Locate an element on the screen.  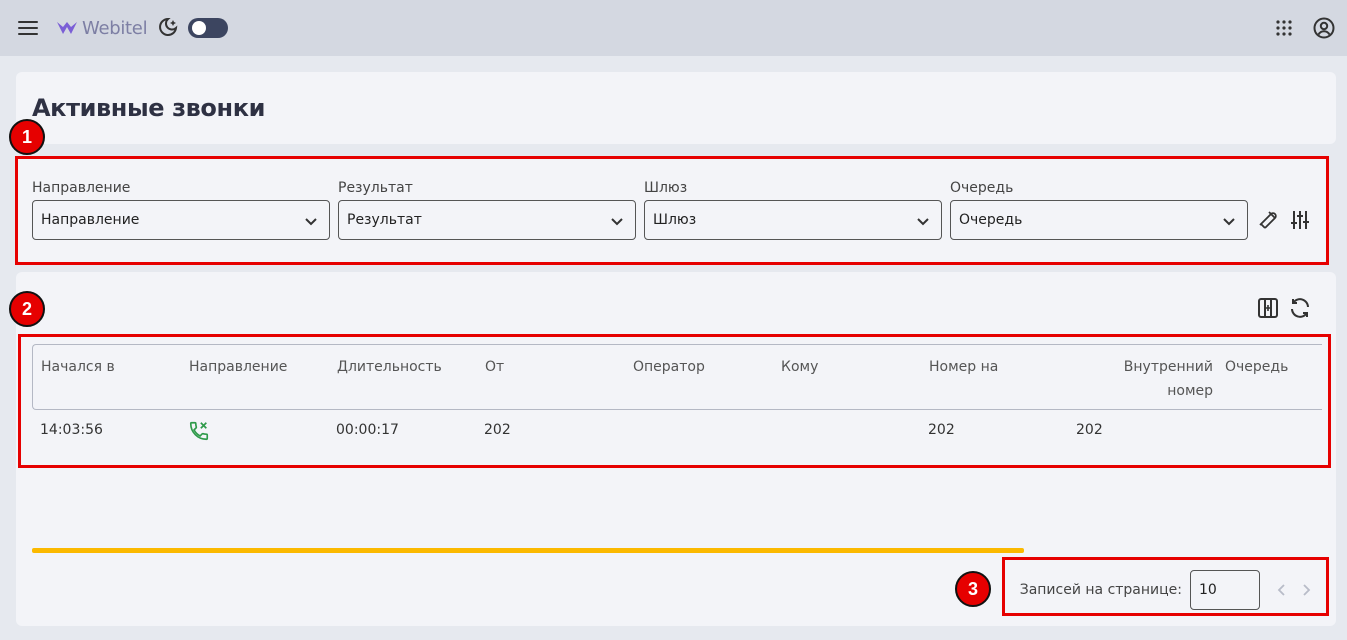
column-header: Очередь is located at coordinates (1256, 367).